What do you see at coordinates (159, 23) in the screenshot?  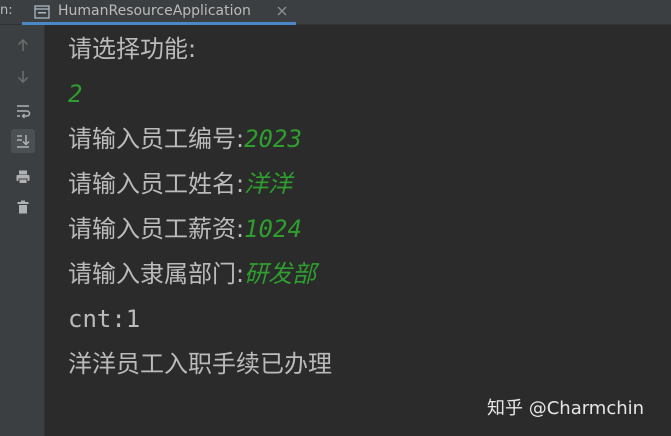 I see `active-tab-indicator` at bounding box center [159, 23].